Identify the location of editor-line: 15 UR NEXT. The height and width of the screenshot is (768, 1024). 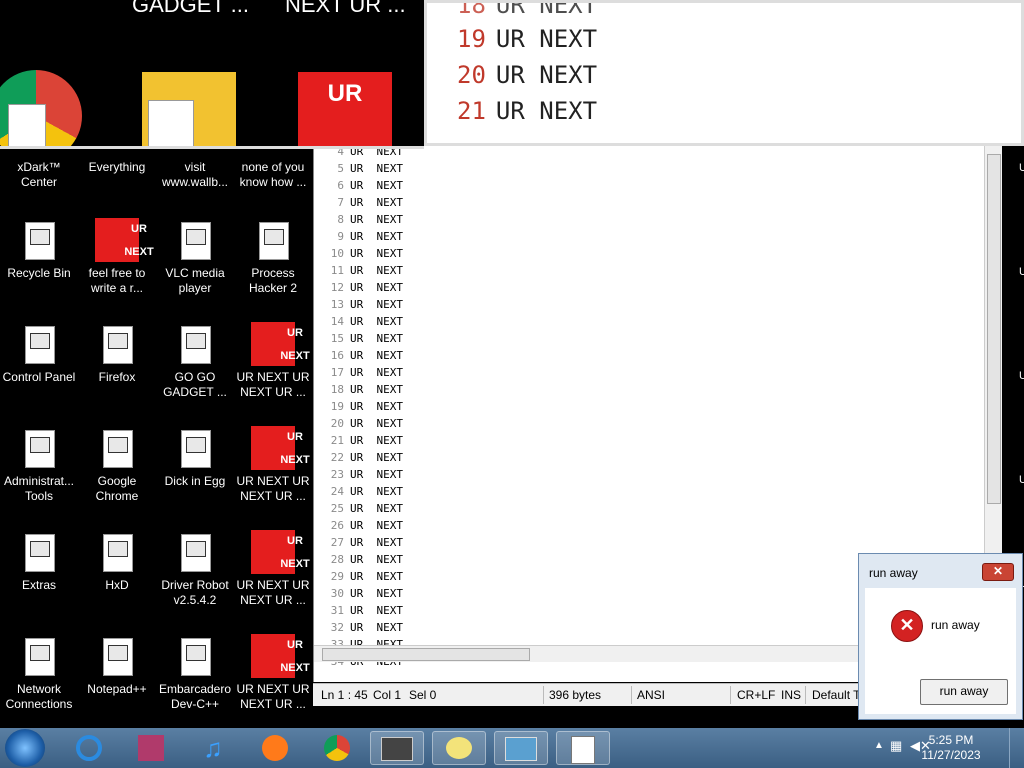
(358, 340).